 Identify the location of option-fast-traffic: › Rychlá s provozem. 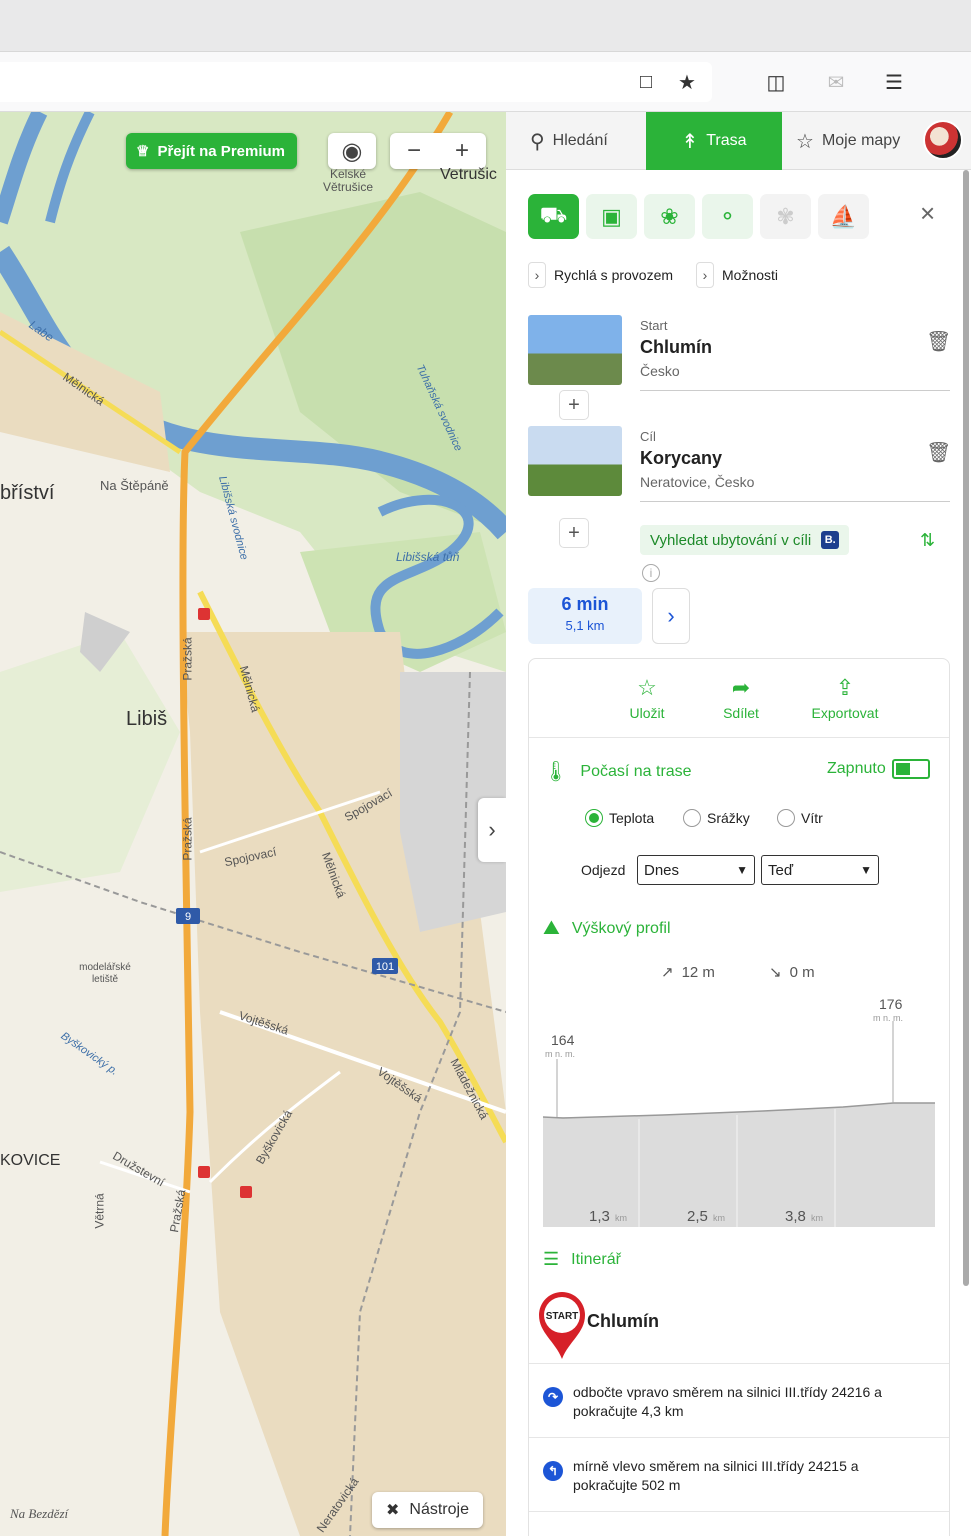
(600, 275).